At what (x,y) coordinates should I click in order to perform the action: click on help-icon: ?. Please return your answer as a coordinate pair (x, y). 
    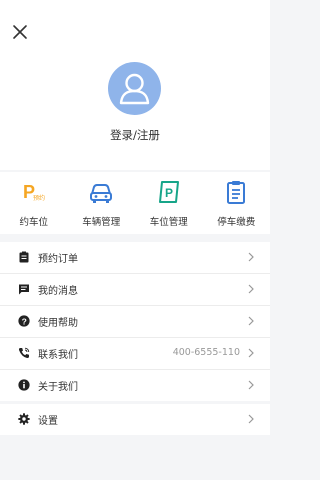
    Looking at the image, I should click on (24, 321).